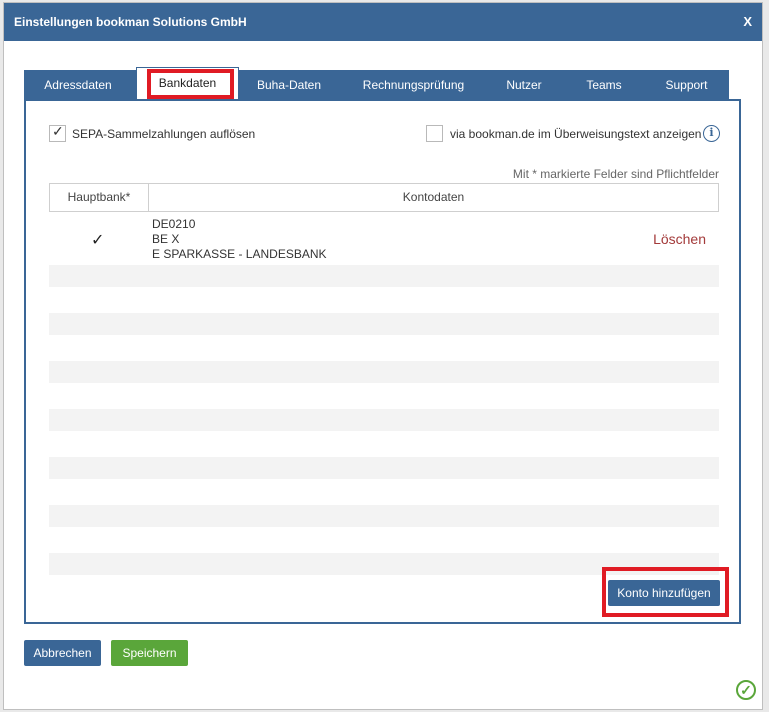 The height and width of the screenshot is (712, 769). I want to click on save-button: Speichern, so click(149, 653).